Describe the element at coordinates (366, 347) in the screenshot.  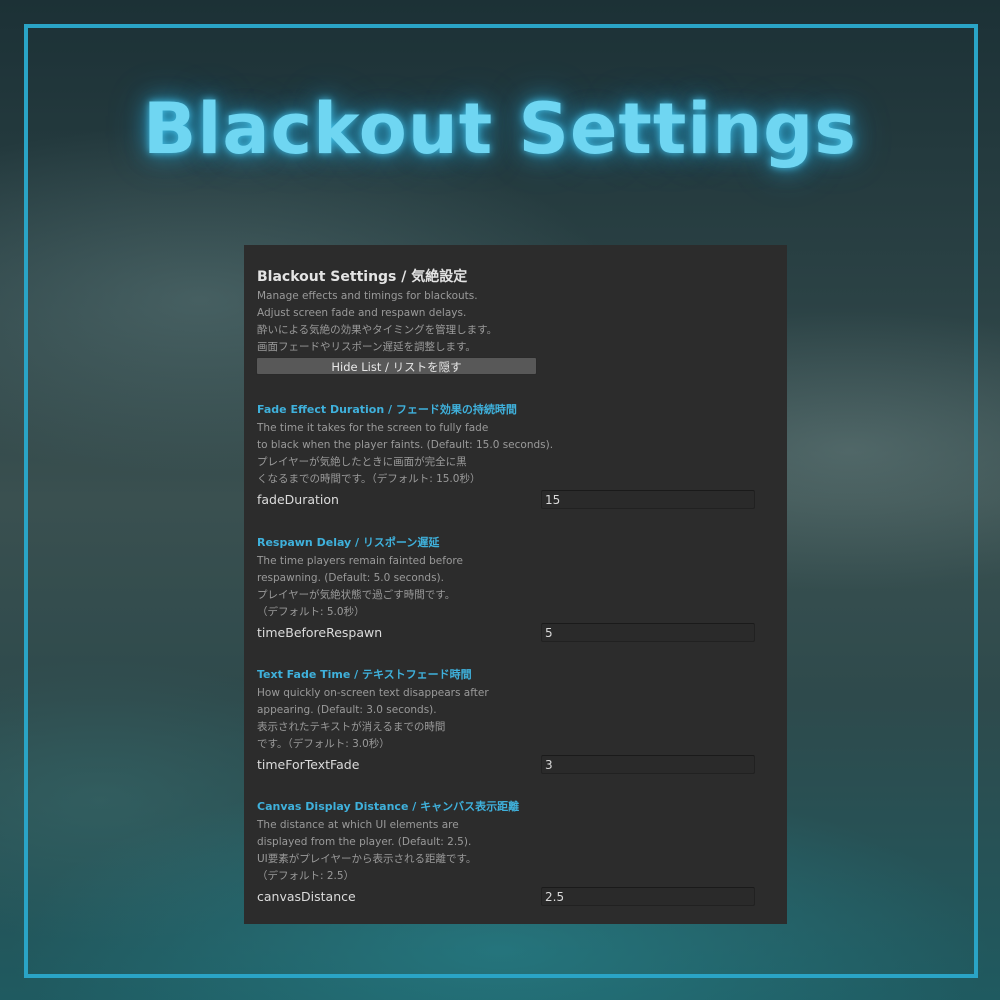
I see `panel-description-line: 画面フェードやリスポーン遅延を調整します。` at that location.